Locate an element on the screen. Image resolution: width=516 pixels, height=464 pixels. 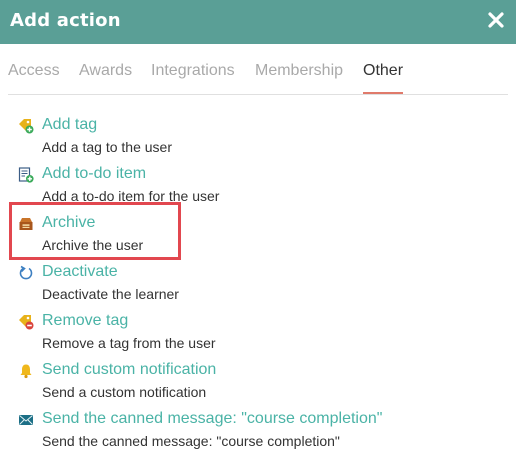
action-description: Add a tag to the user is located at coordinates (107, 147).